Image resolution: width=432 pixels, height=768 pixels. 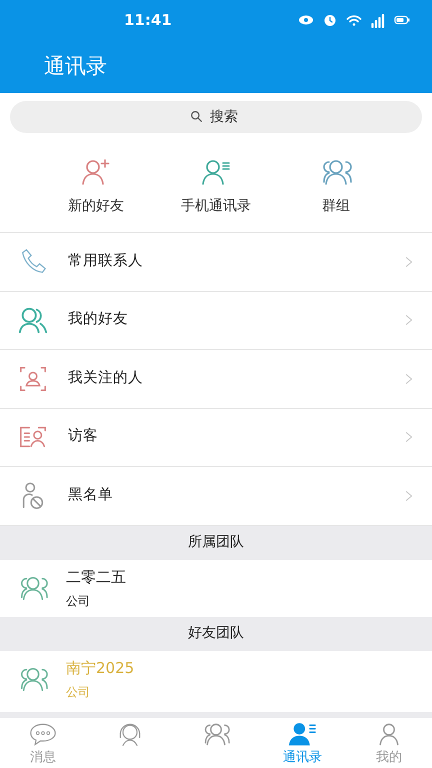 I want to click on section-header: 所属团队, so click(x=216, y=543).